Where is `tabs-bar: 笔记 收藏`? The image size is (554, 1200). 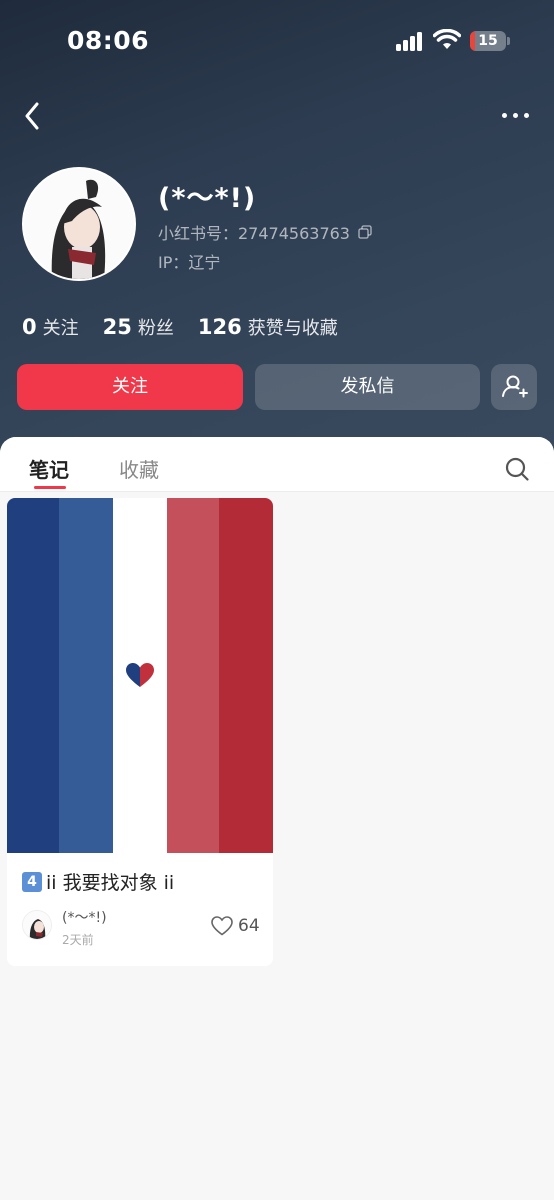 tabs-bar: 笔记 收藏 is located at coordinates (277, 464).